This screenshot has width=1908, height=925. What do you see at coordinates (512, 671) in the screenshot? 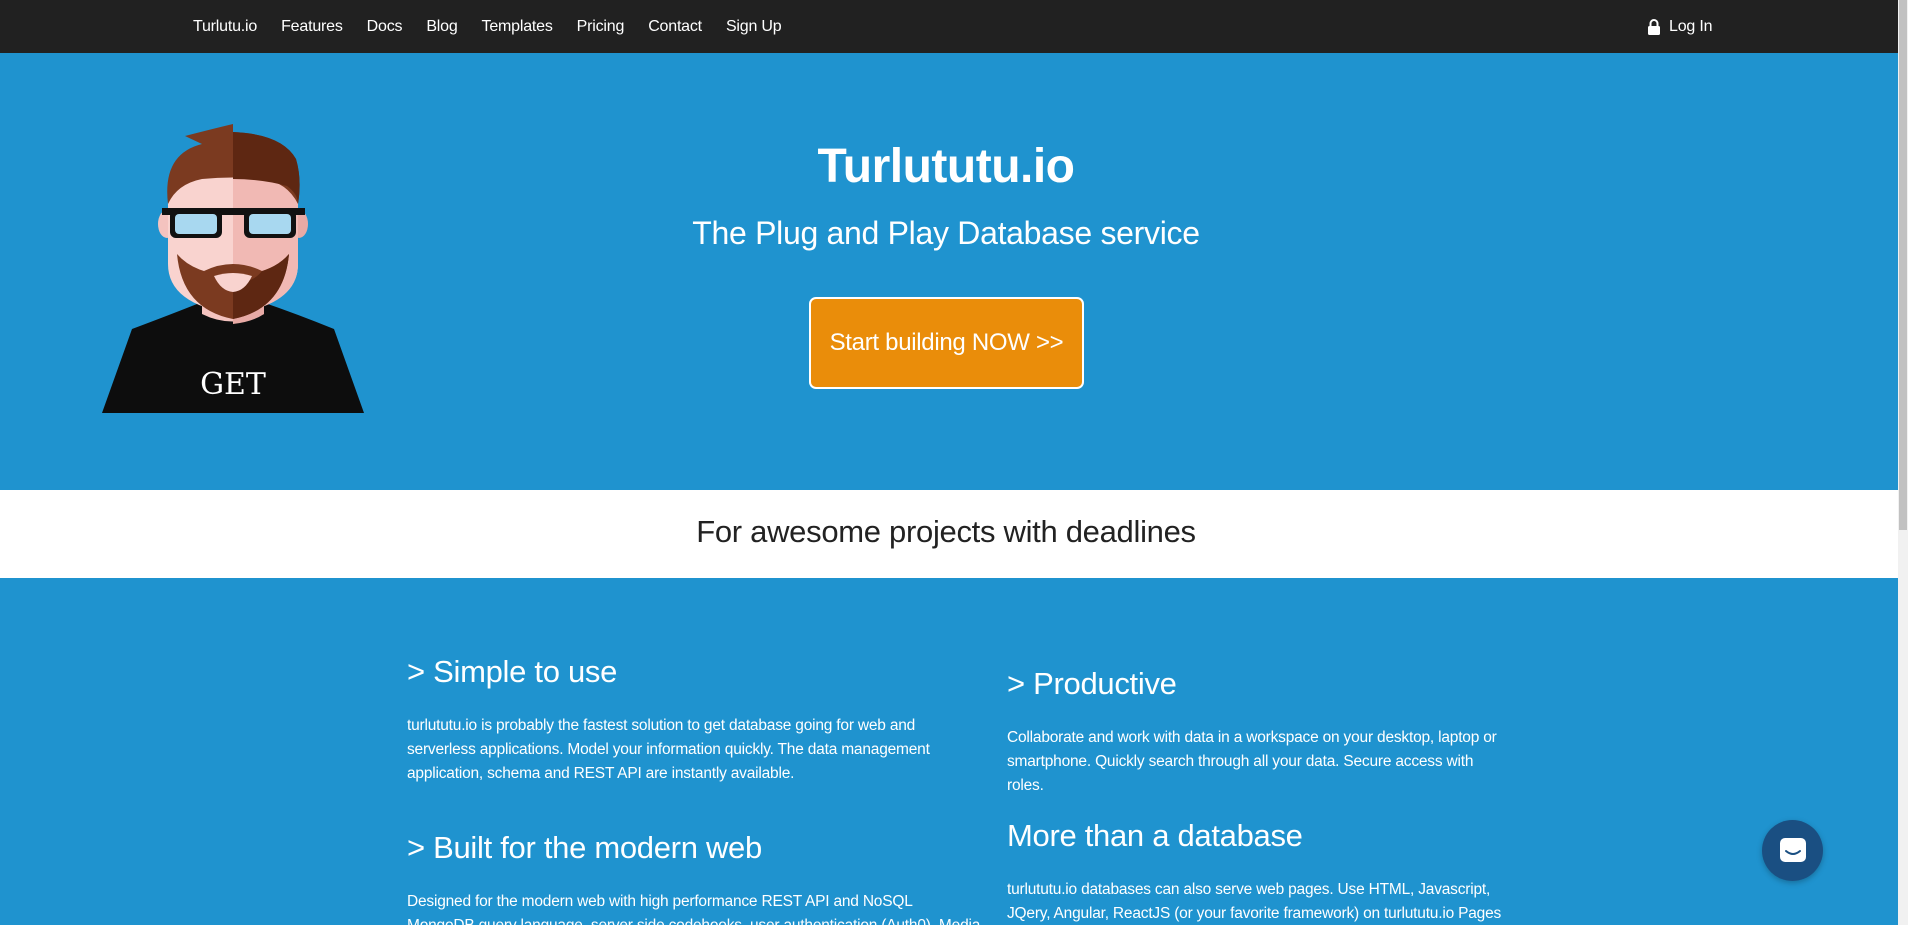
I see `feature-simple-heading: > Simple to use` at bounding box center [512, 671].